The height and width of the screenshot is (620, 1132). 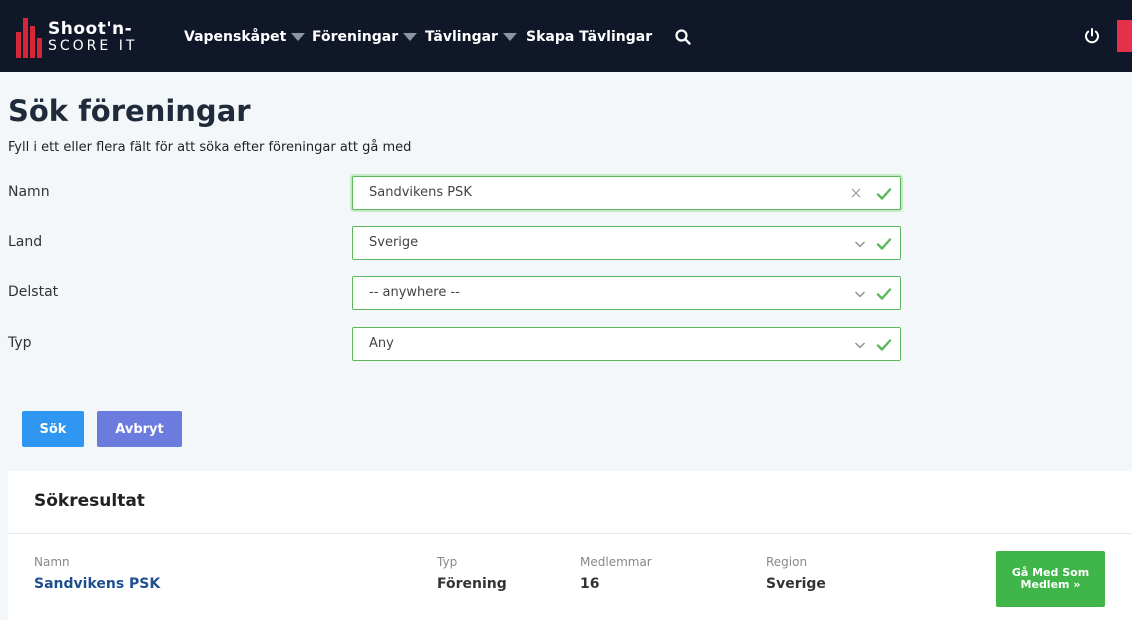 What do you see at coordinates (683, 37) in the screenshot?
I see `search-icon` at bounding box center [683, 37].